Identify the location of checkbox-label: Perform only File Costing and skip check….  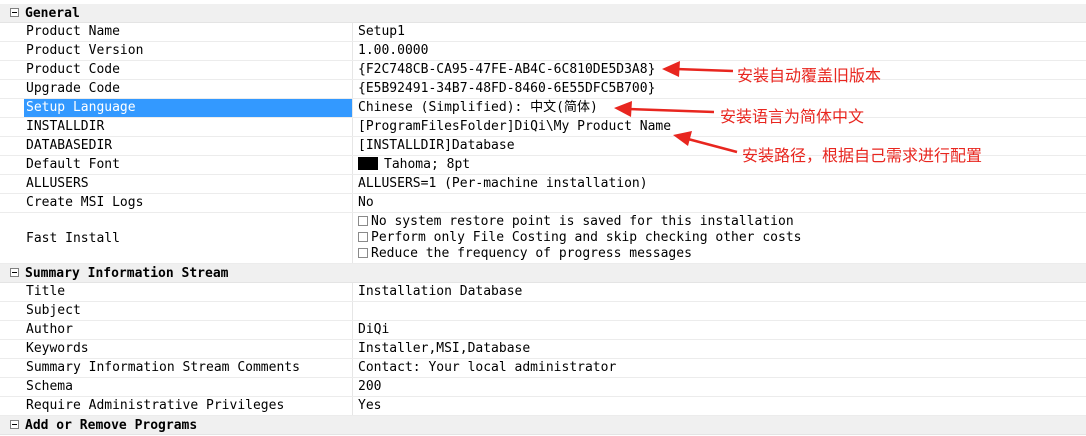
(586, 237).